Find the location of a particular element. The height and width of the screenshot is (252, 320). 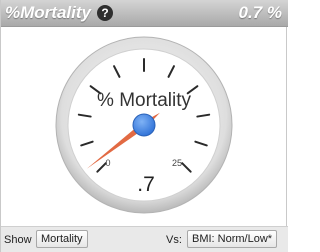

vs-label: Vs: is located at coordinates (174, 240).